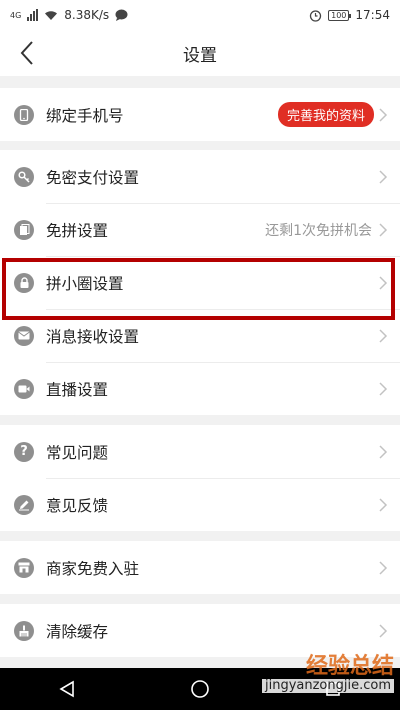 The height and width of the screenshot is (710, 400). Describe the element at coordinates (318, 230) in the screenshot. I see `free-group-remaining: 还剩1次免拼机会` at that location.